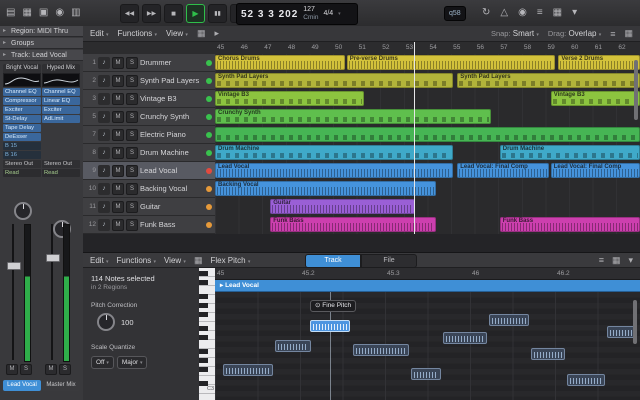 Image resolution: width=640 pixels, height=400 pixels. I want to click on scale-root-select: Off ▾, so click(102, 362).